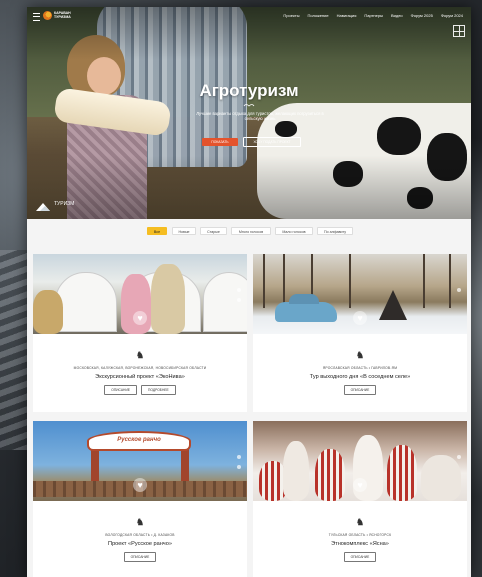  I want to click on filter-old: Старые, so click(213, 231).